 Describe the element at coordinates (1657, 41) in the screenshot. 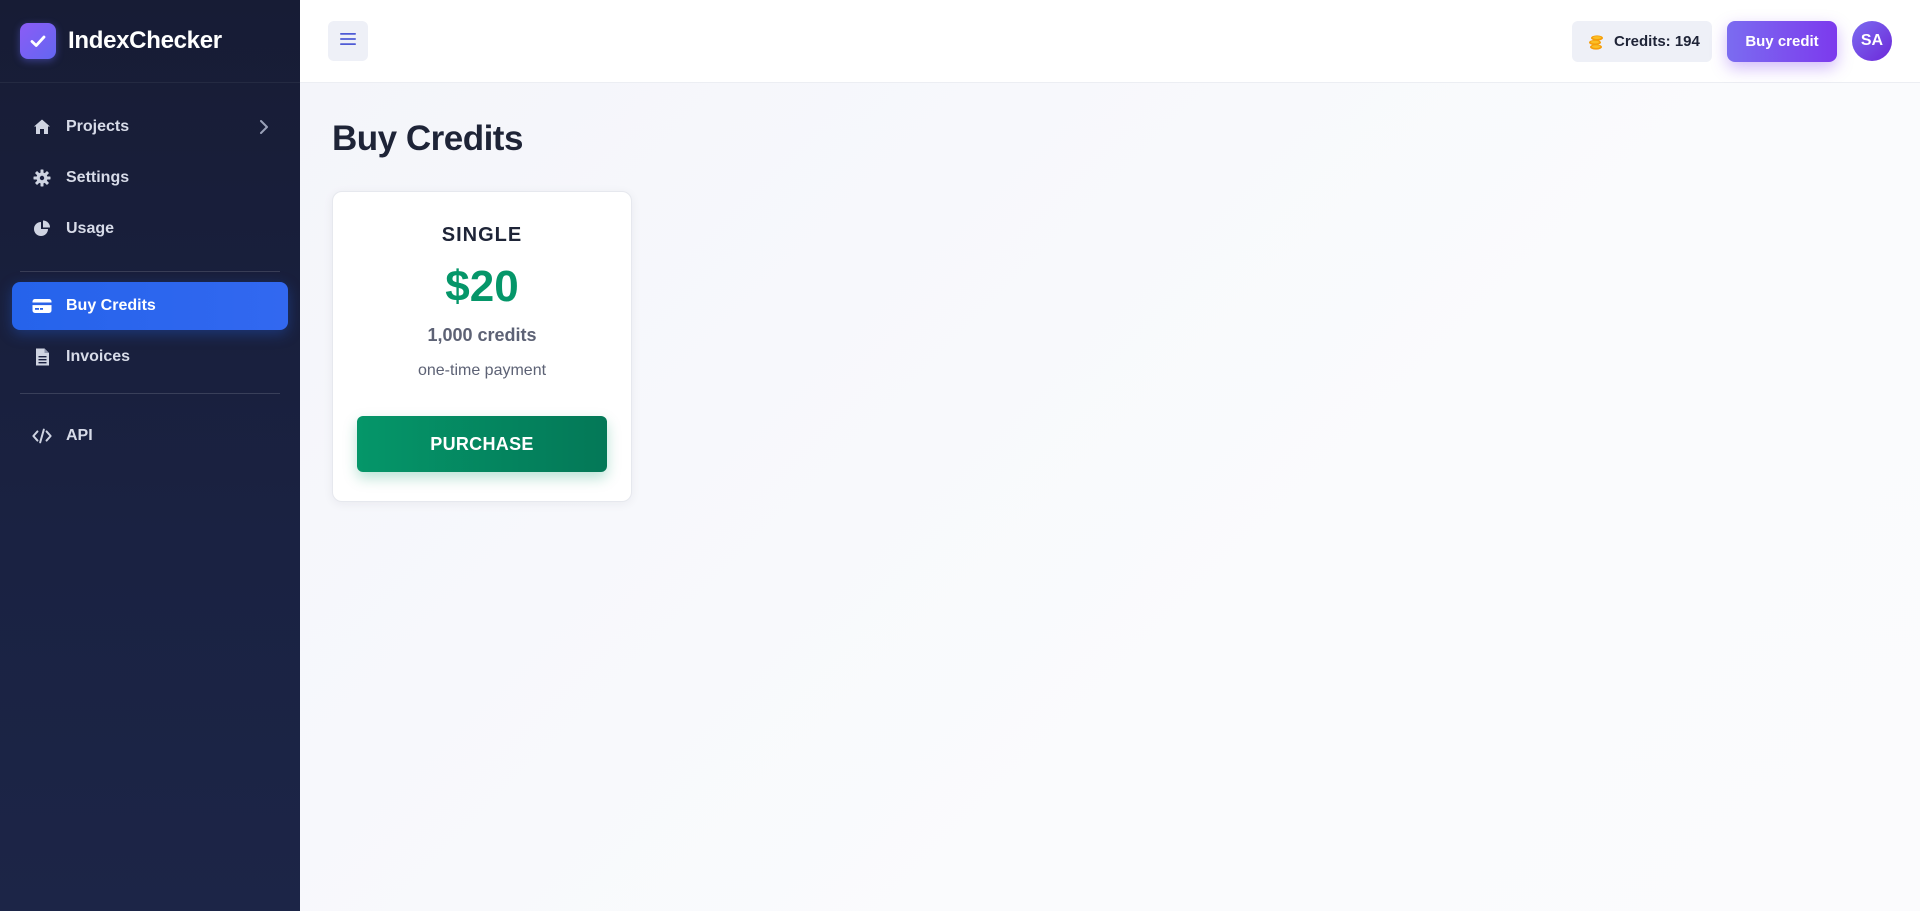

I see `credits-label: Credits: 194` at that location.